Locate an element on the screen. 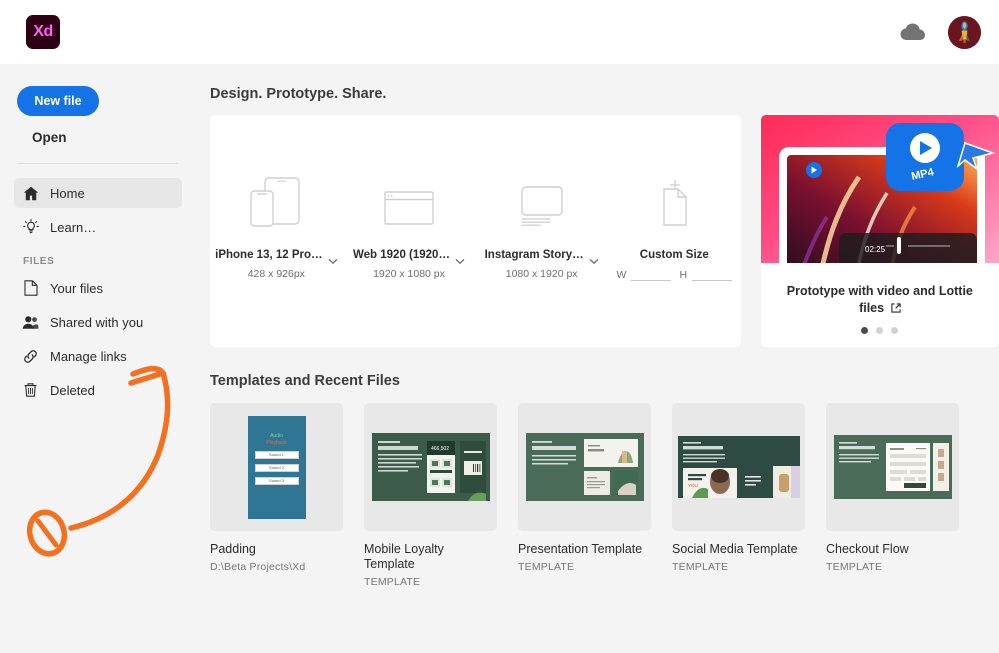 This screenshot has height=653, width=999. sidebar-item-label: Home is located at coordinates (67, 193).